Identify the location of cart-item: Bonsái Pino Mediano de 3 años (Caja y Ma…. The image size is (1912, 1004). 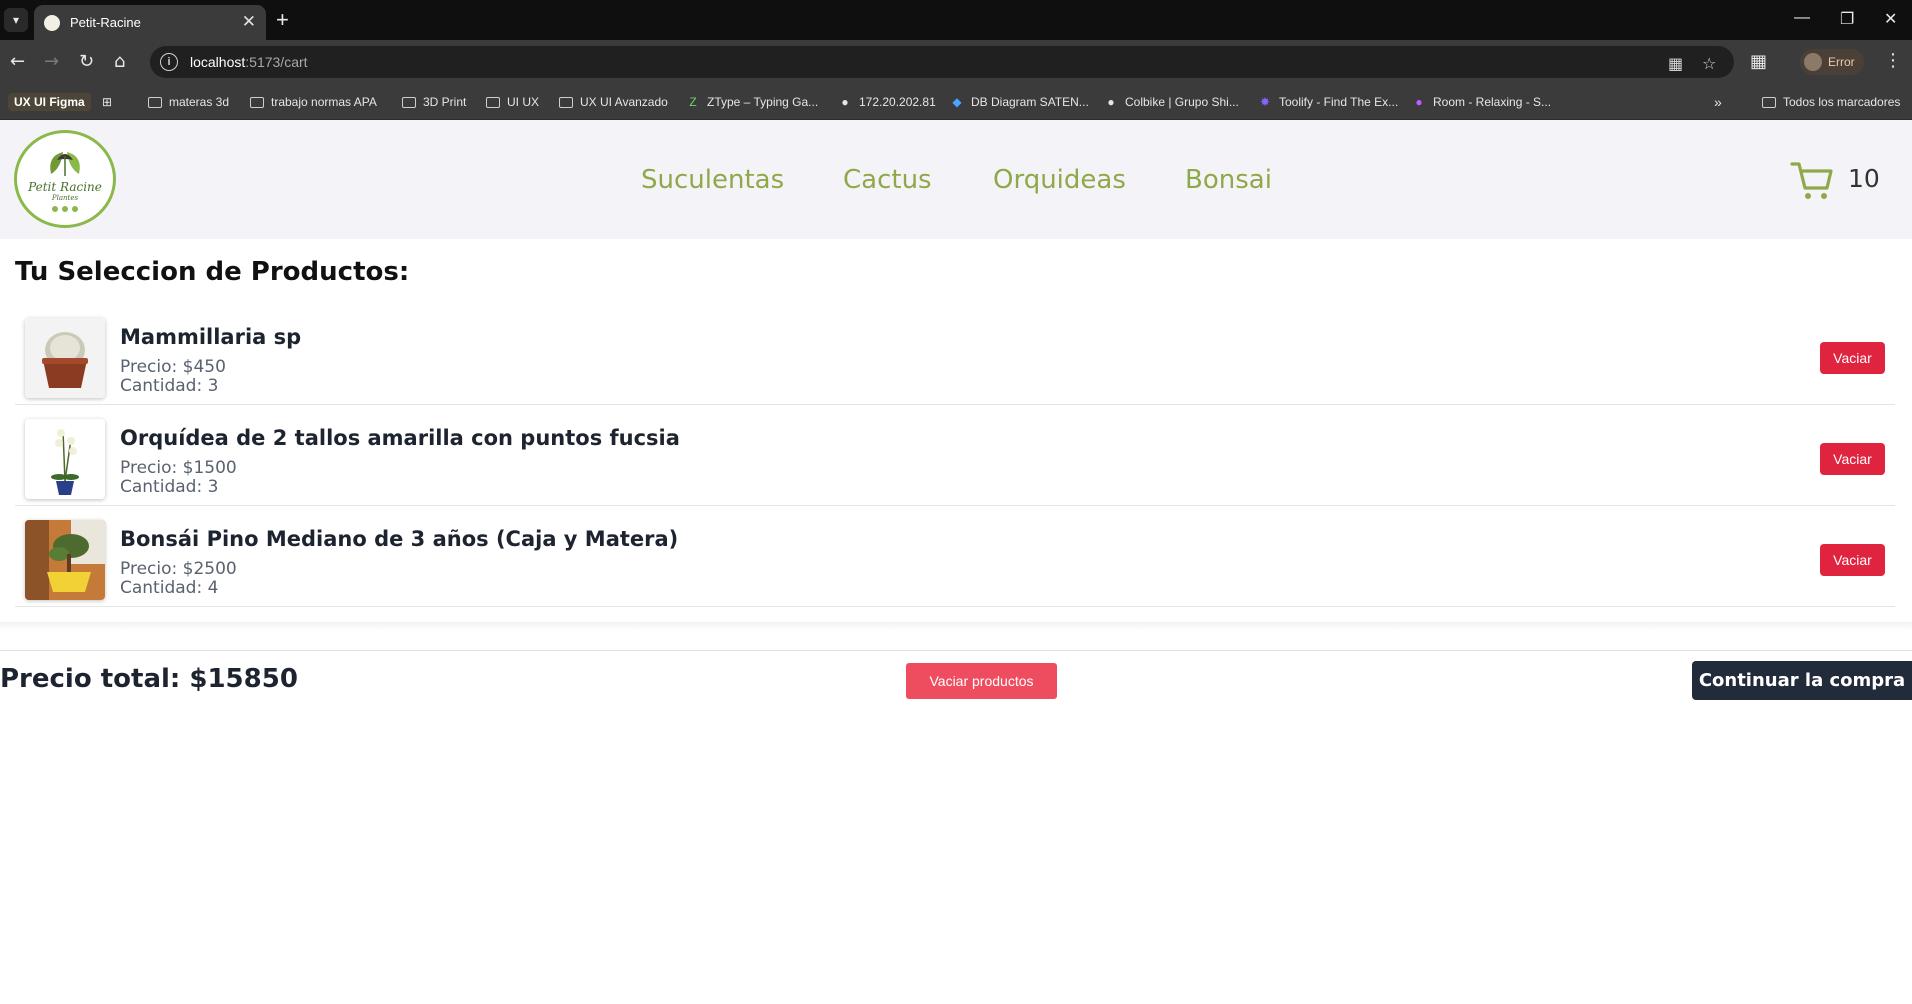
(955, 556).